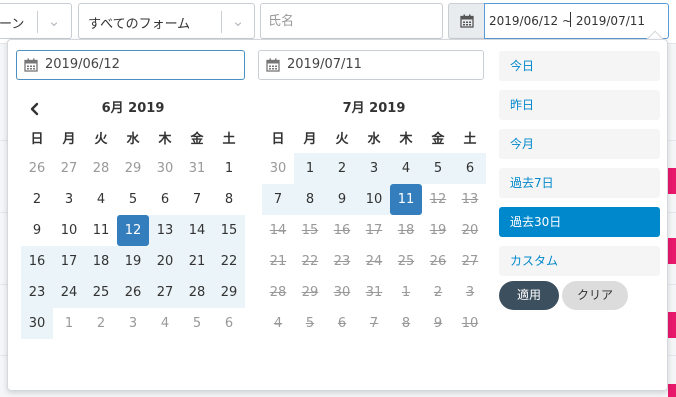 Image resolution: width=676 pixels, height=397 pixels. Describe the element at coordinates (579, 222) in the screenshot. I see `range-option: 過去30日` at that location.